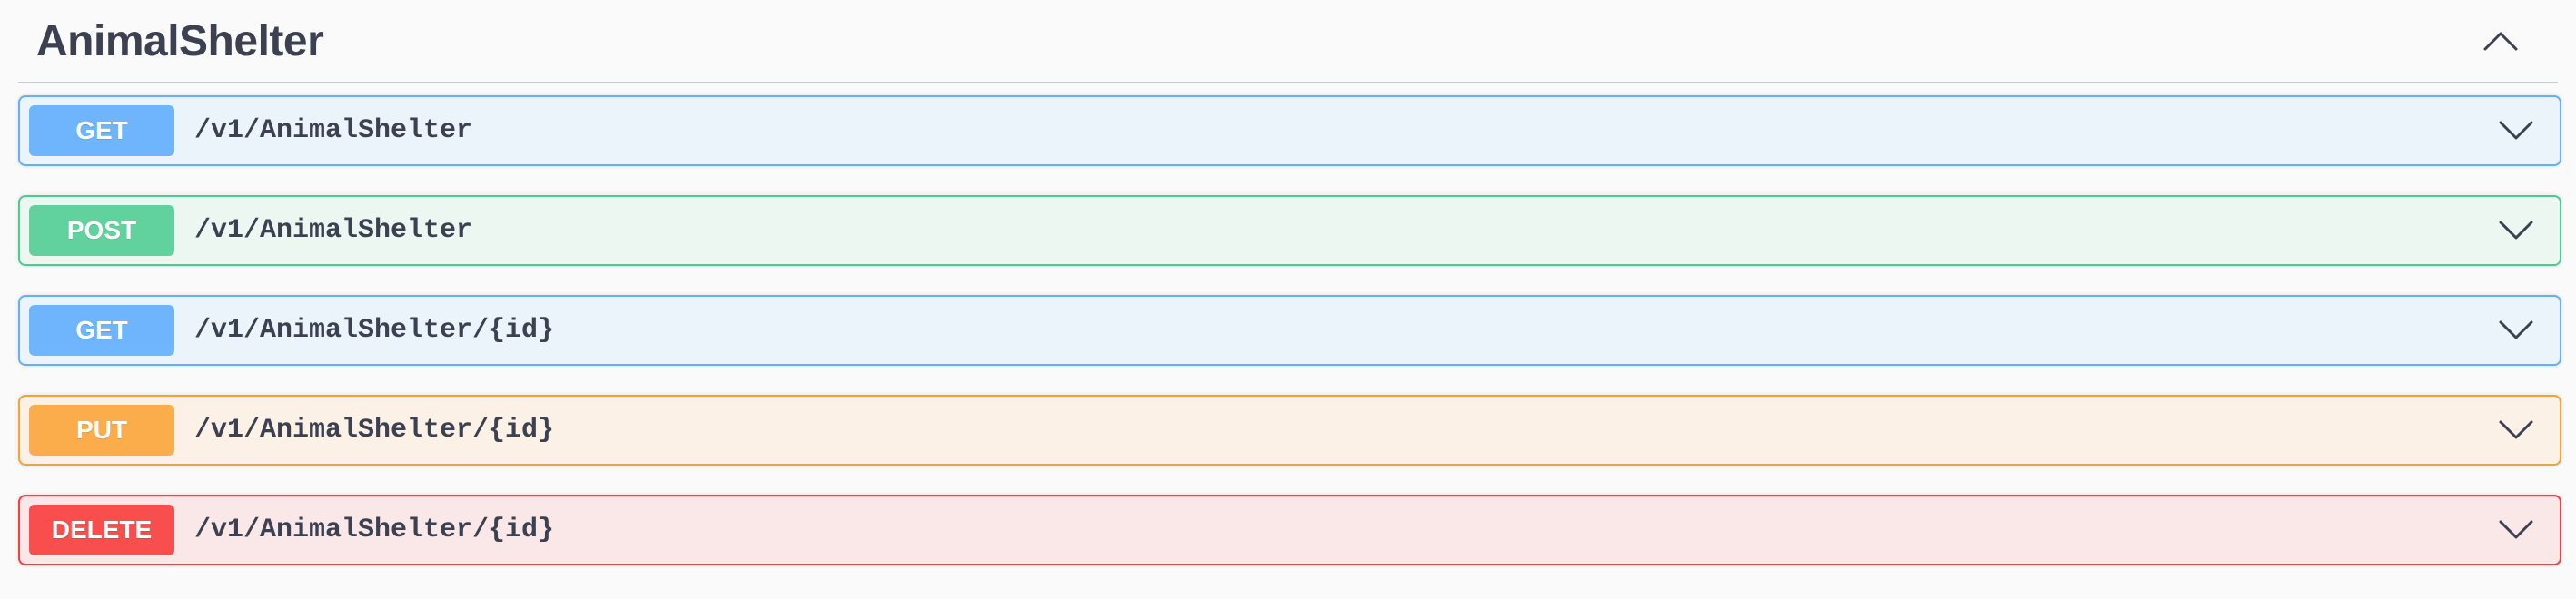 The width and height of the screenshot is (2576, 599). I want to click on chevron-up-icon, so click(2500, 41).